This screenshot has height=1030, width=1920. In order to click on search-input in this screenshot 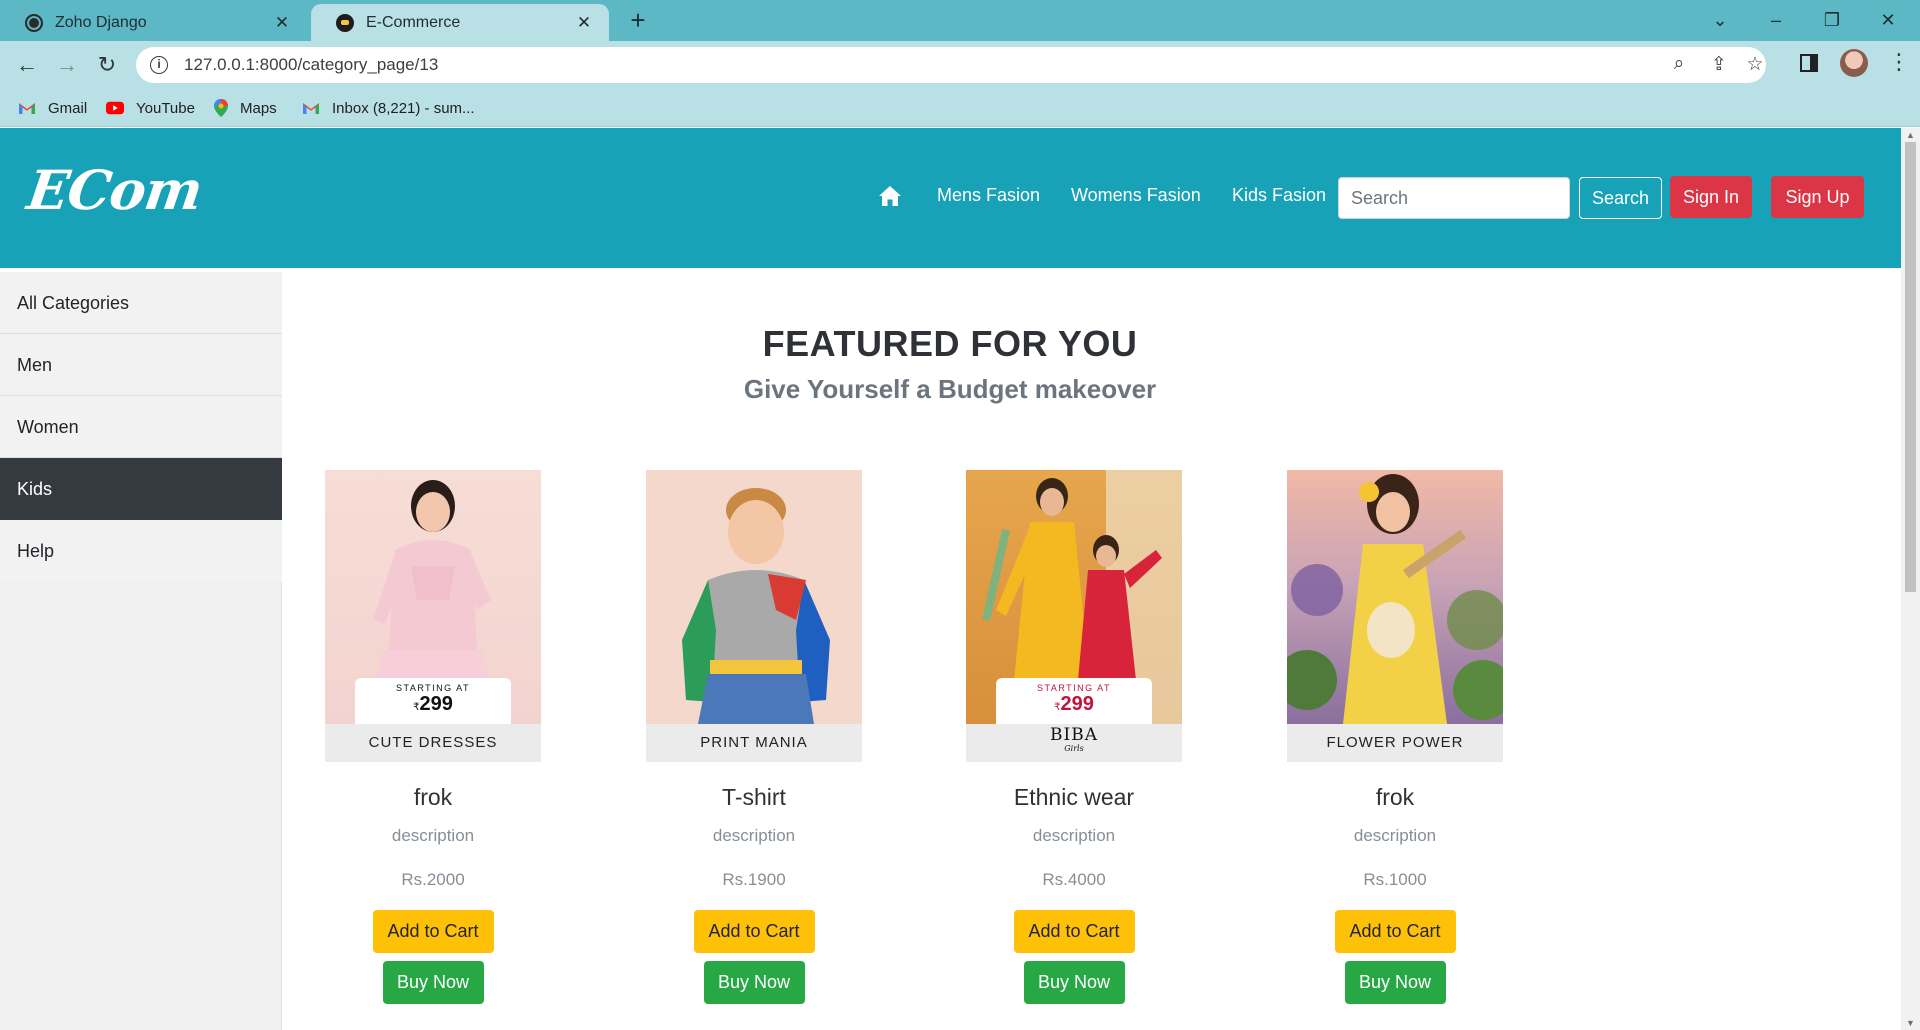, I will do `click(1454, 198)`.